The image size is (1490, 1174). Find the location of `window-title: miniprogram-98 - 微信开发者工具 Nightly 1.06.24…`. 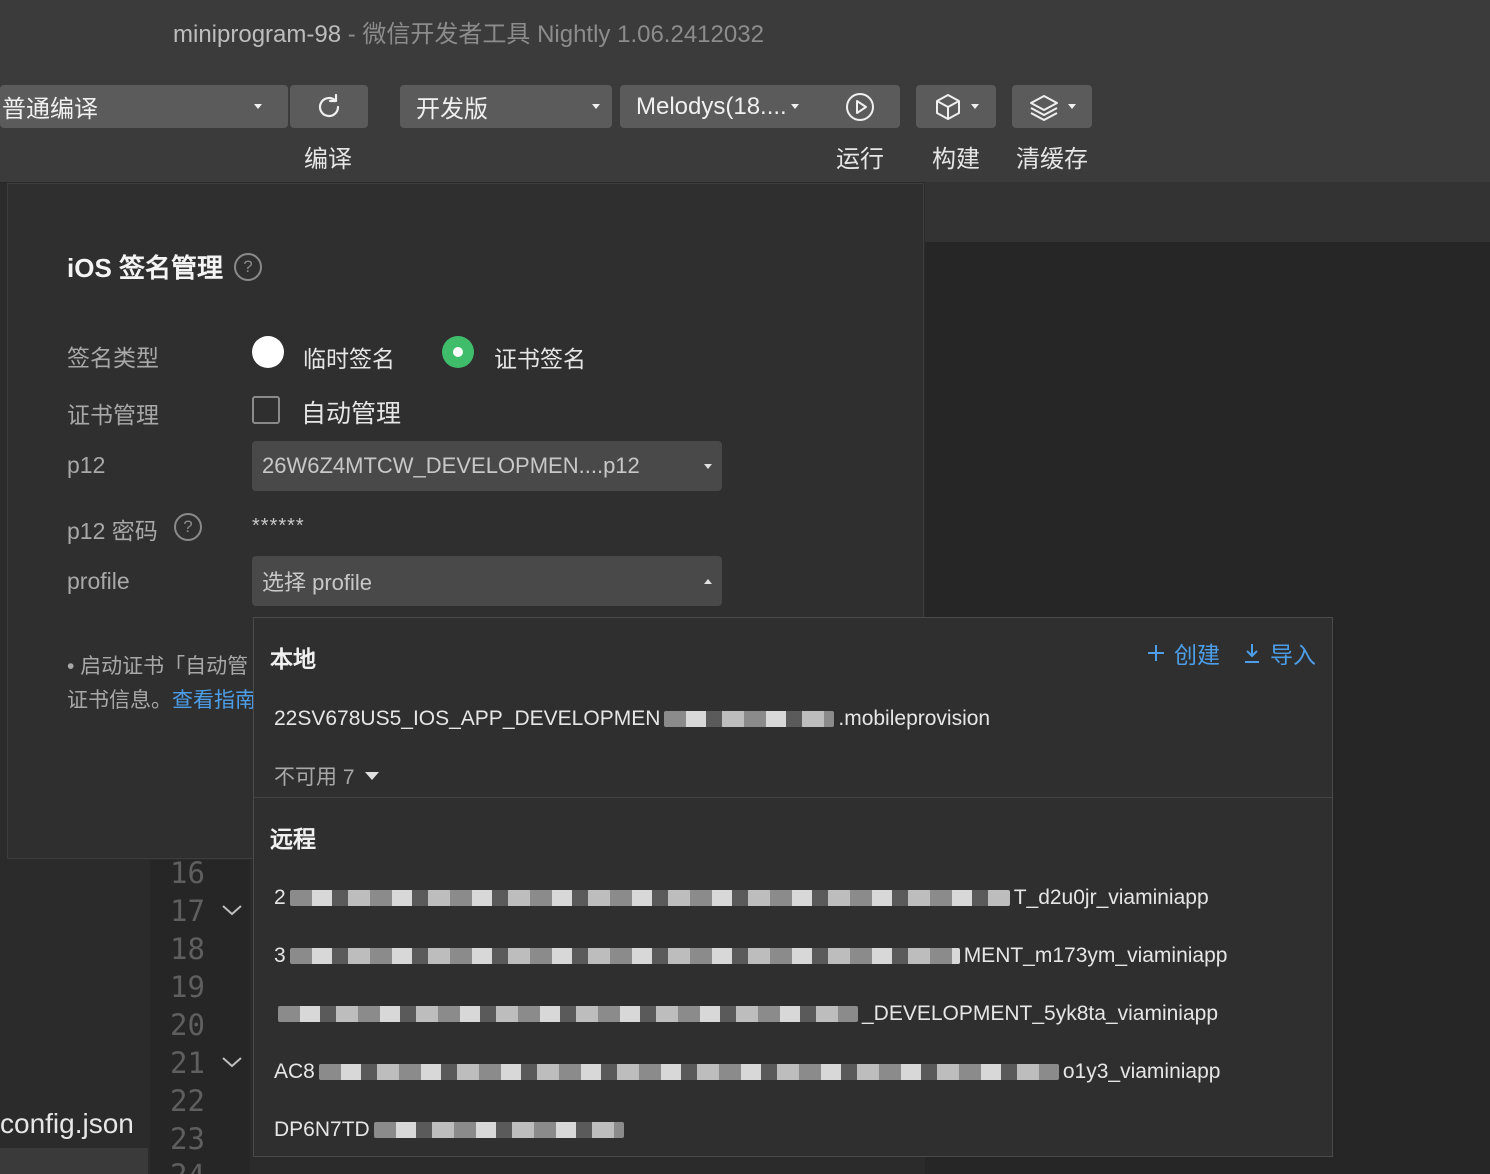

window-title: miniprogram-98 - 微信开发者工具 Nightly 1.06.24… is located at coordinates (468, 31).